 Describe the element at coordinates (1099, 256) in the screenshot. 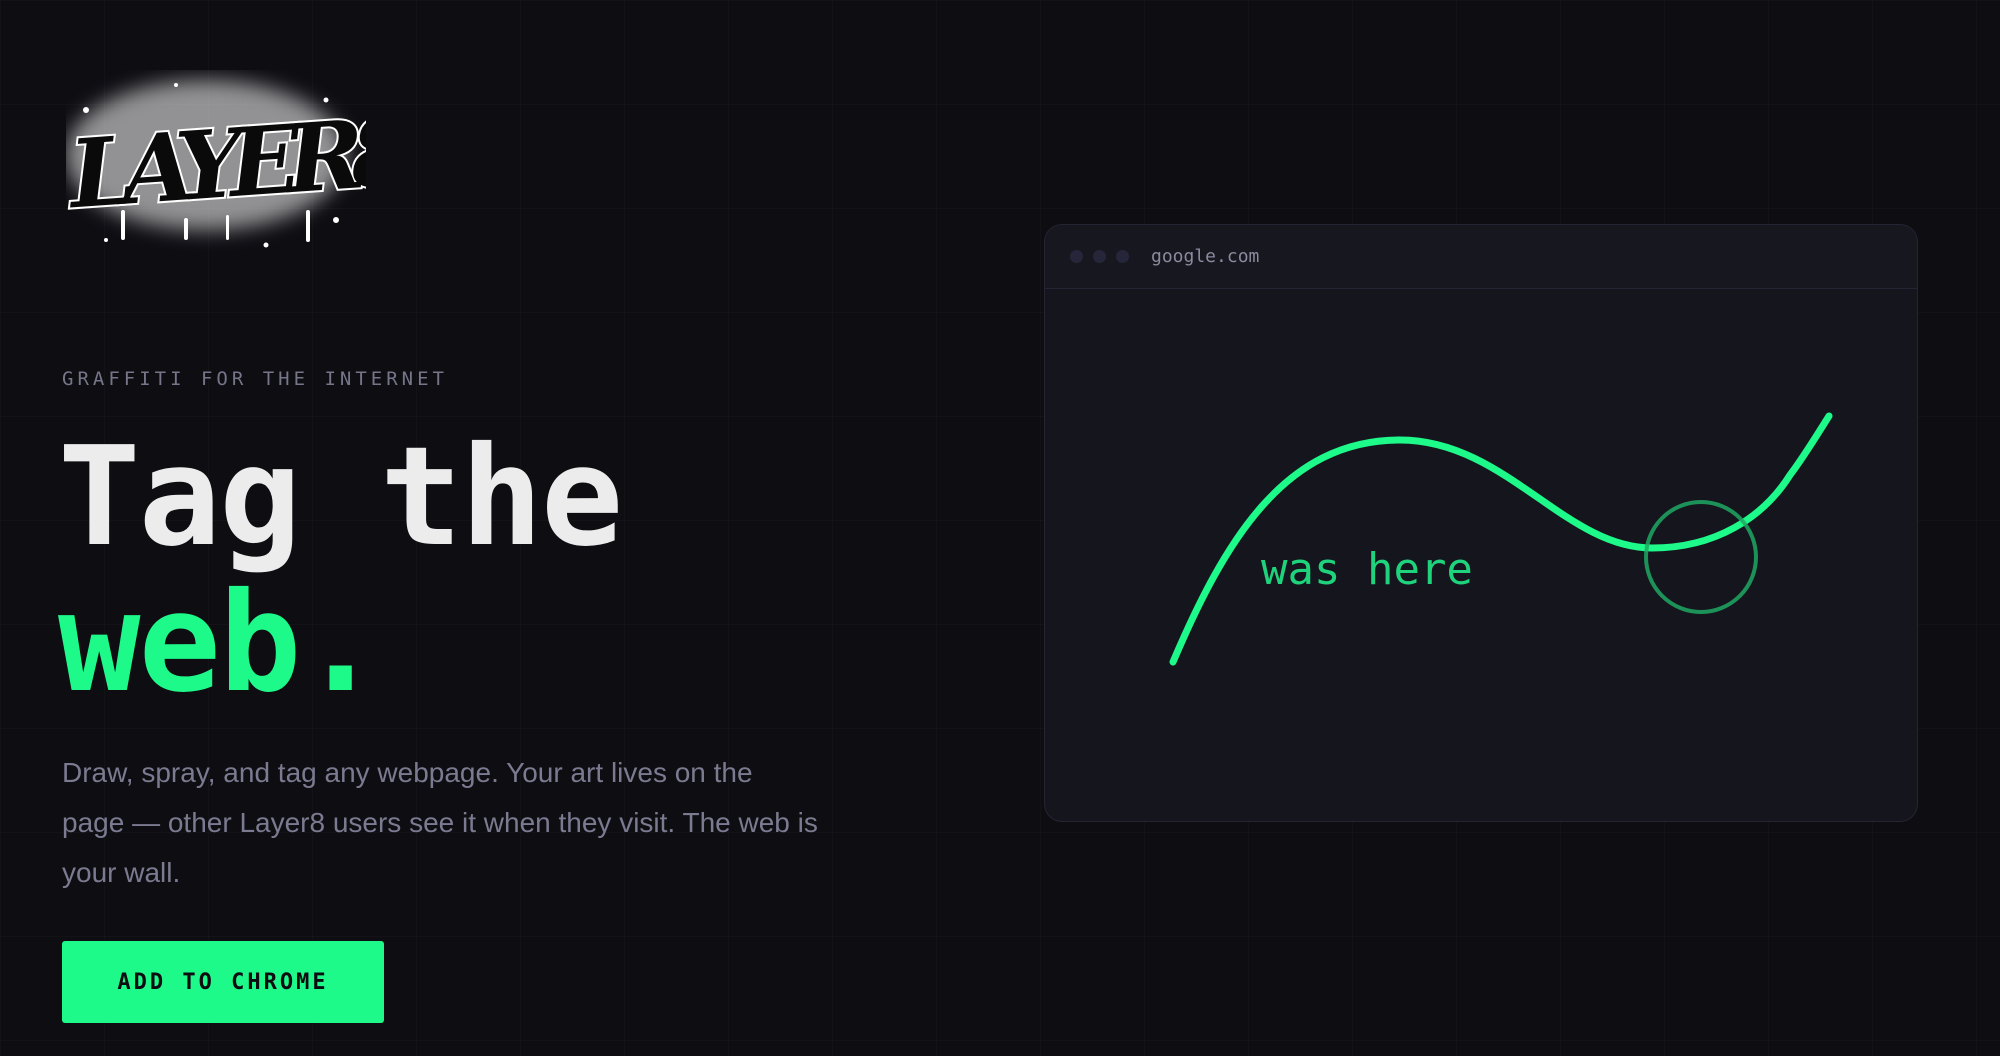

I see `window-dot-minimize` at that location.